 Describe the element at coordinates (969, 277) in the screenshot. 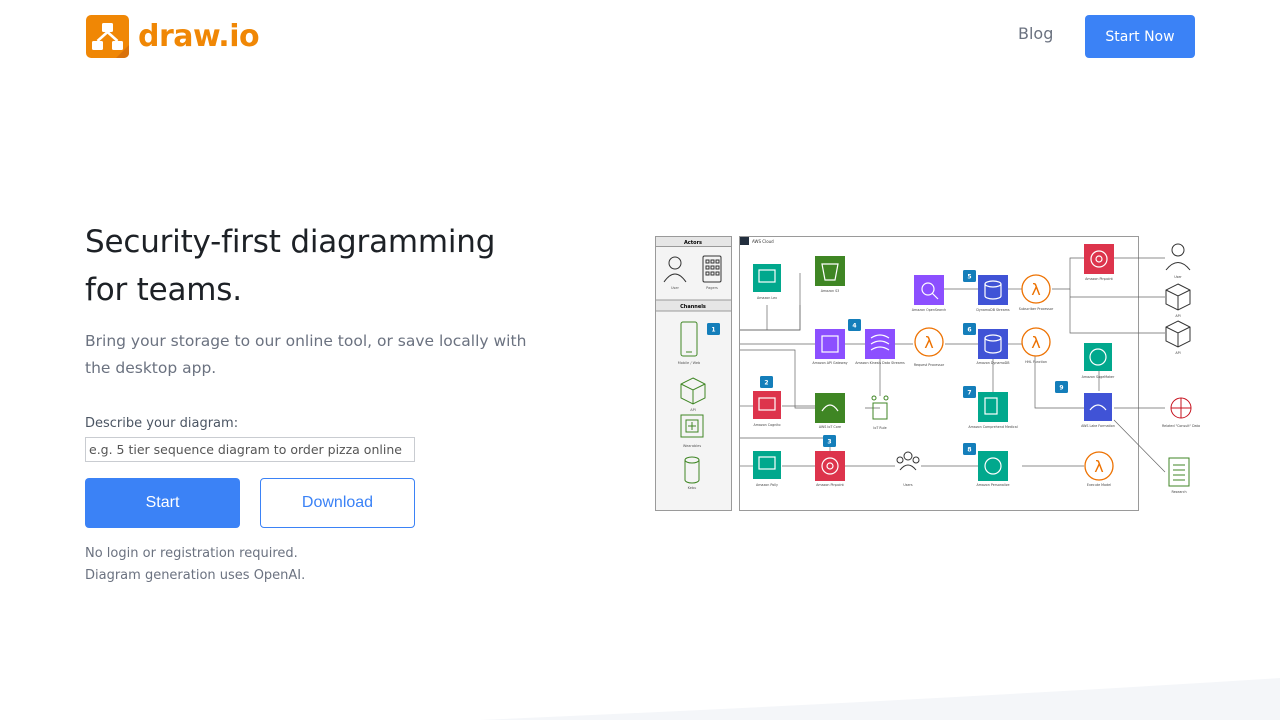

I see `svg-text: 5` at that location.